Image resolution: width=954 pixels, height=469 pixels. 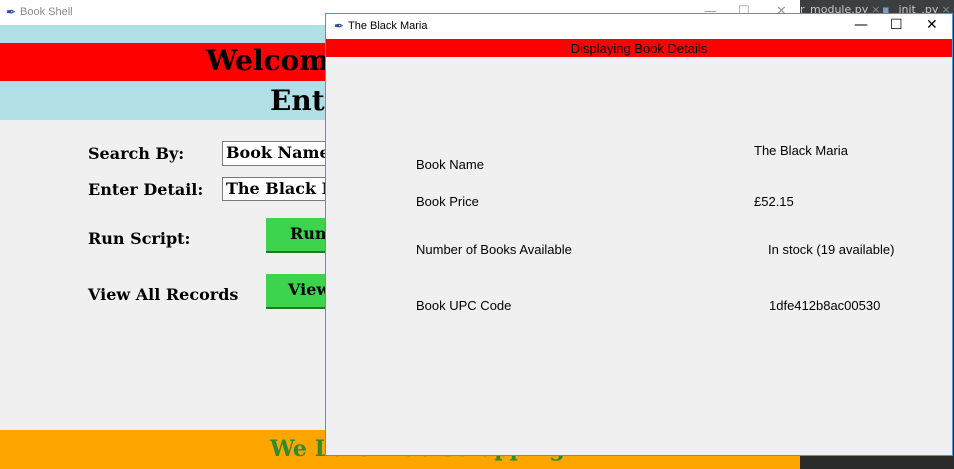 I want to click on enter-detail-field: The Black M, so click(x=277, y=189).